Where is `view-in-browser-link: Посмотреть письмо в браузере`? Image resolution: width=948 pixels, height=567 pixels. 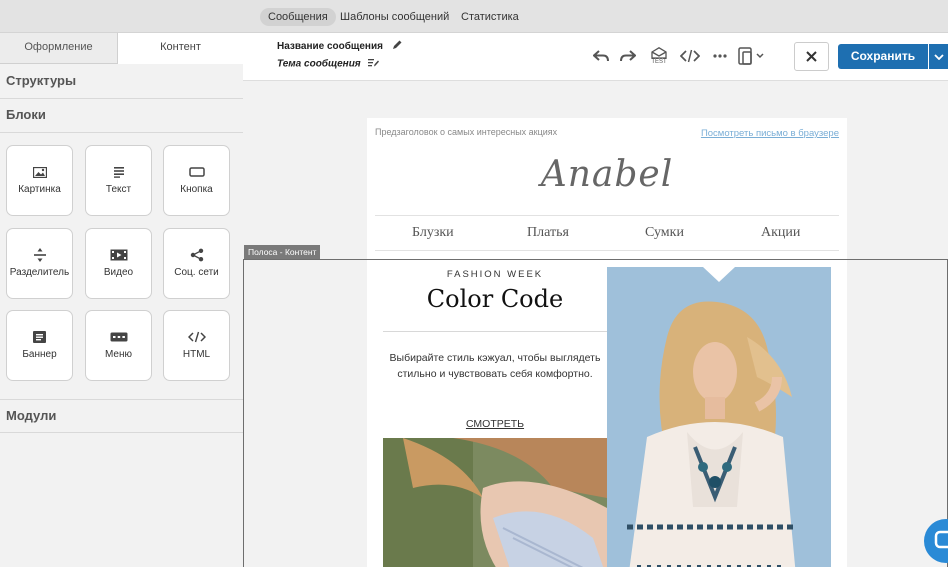
view-in-browser-link: Посмотреть письмо в браузере is located at coordinates (770, 133).